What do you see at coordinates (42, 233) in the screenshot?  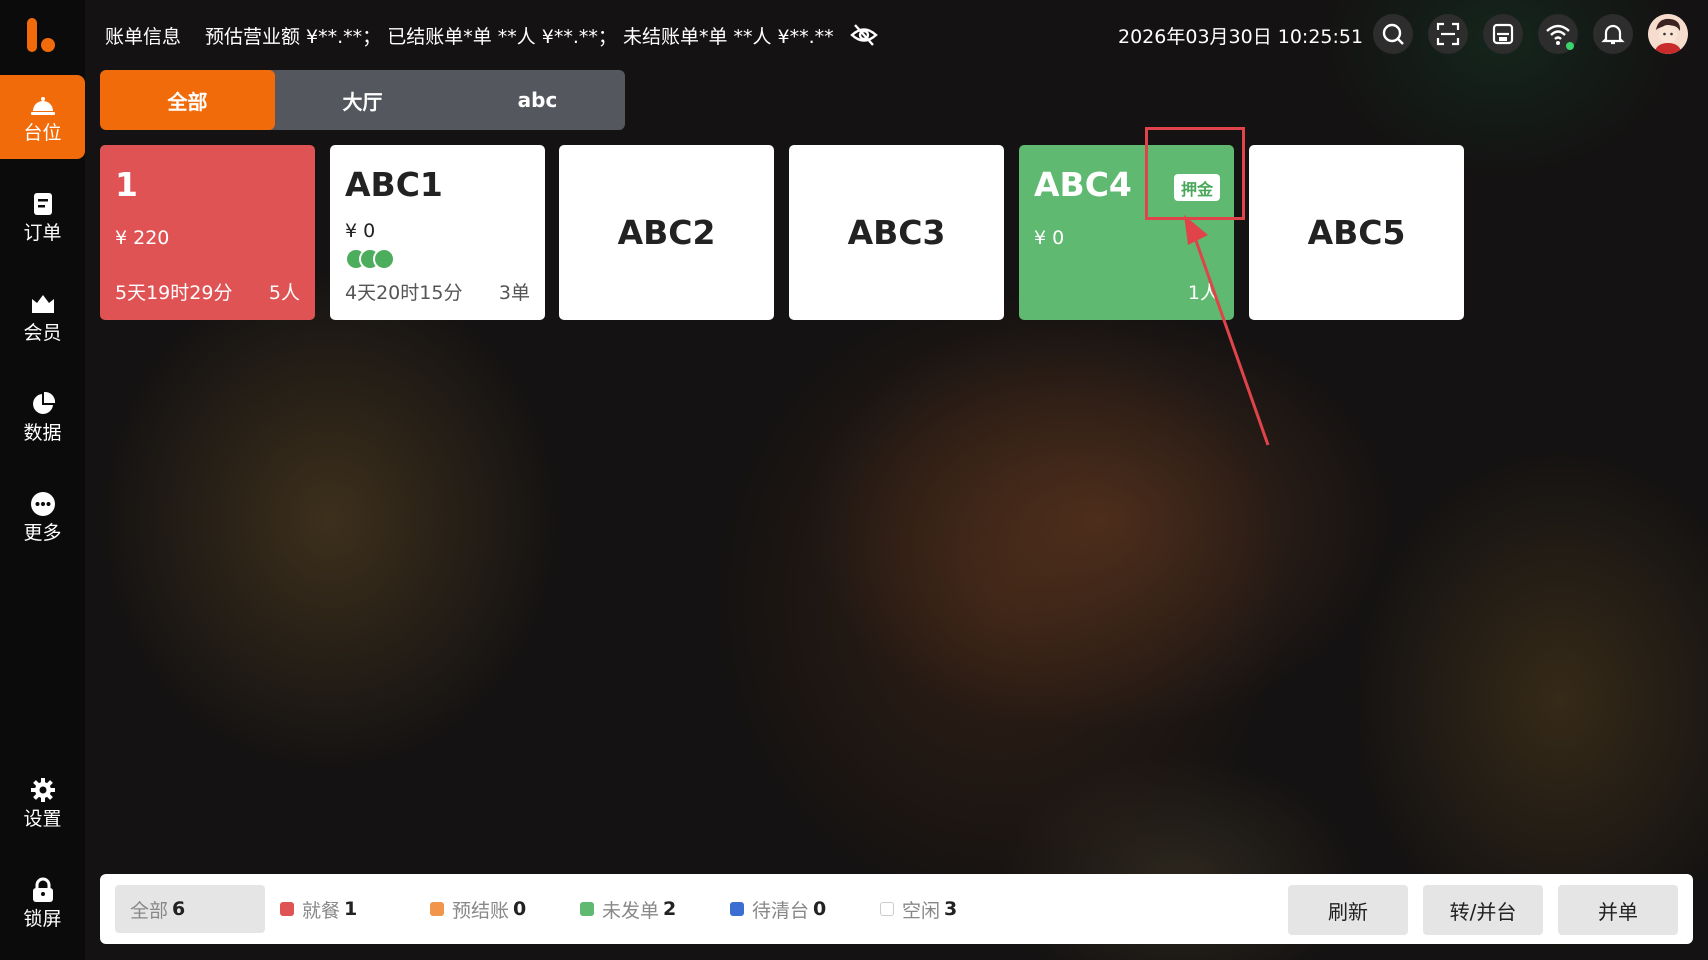 I see `sidebar-item-label: 订单` at bounding box center [42, 233].